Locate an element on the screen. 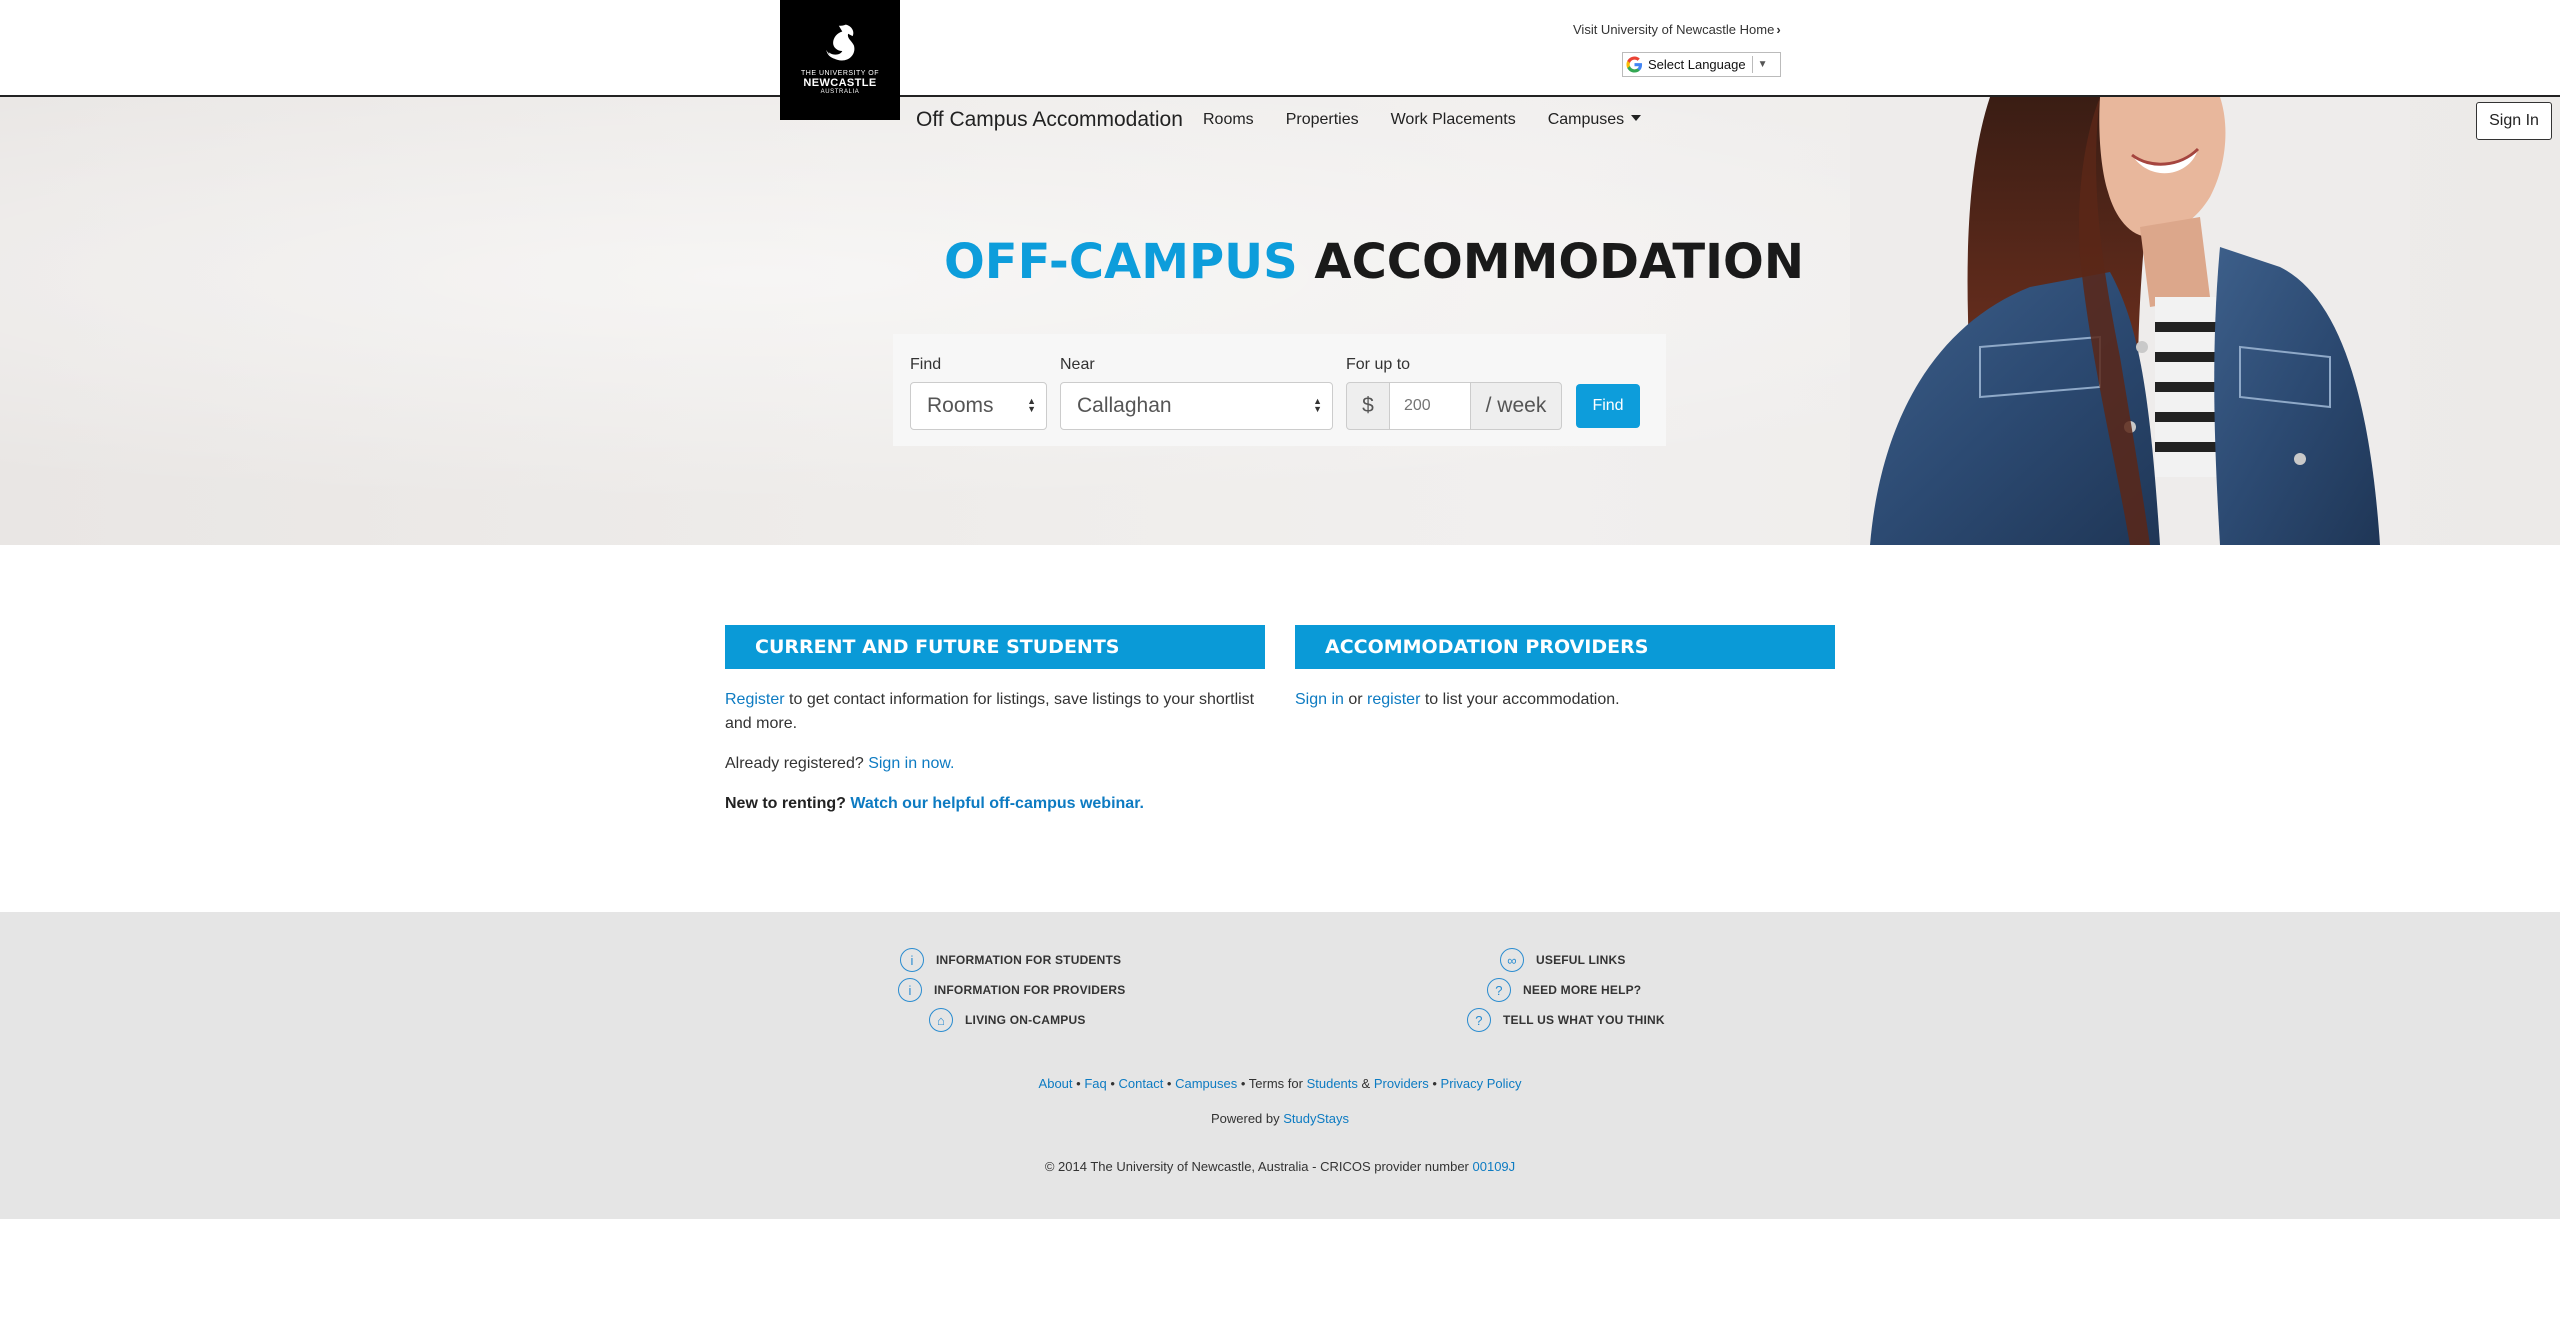 The height and width of the screenshot is (1324, 2560). visit-university-label: Visit University of Newcastle Home is located at coordinates (1674, 29).